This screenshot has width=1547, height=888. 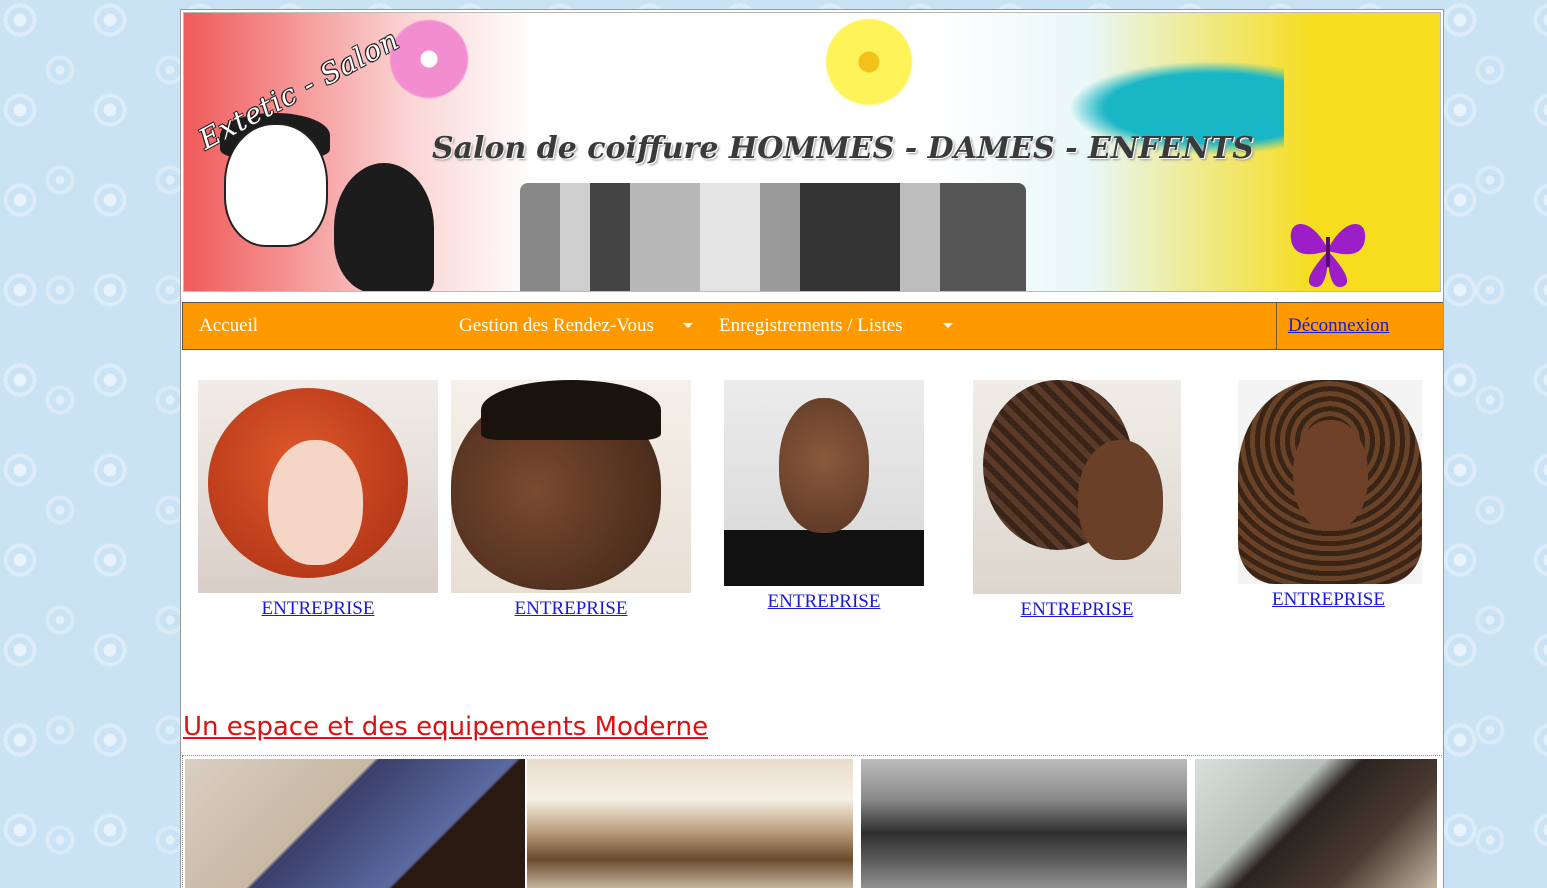 What do you see at coordinates (446, 727) in the screenshot?
I see `section-title: Un espace et des equipements Moderne` at bounding box center [446, 727].